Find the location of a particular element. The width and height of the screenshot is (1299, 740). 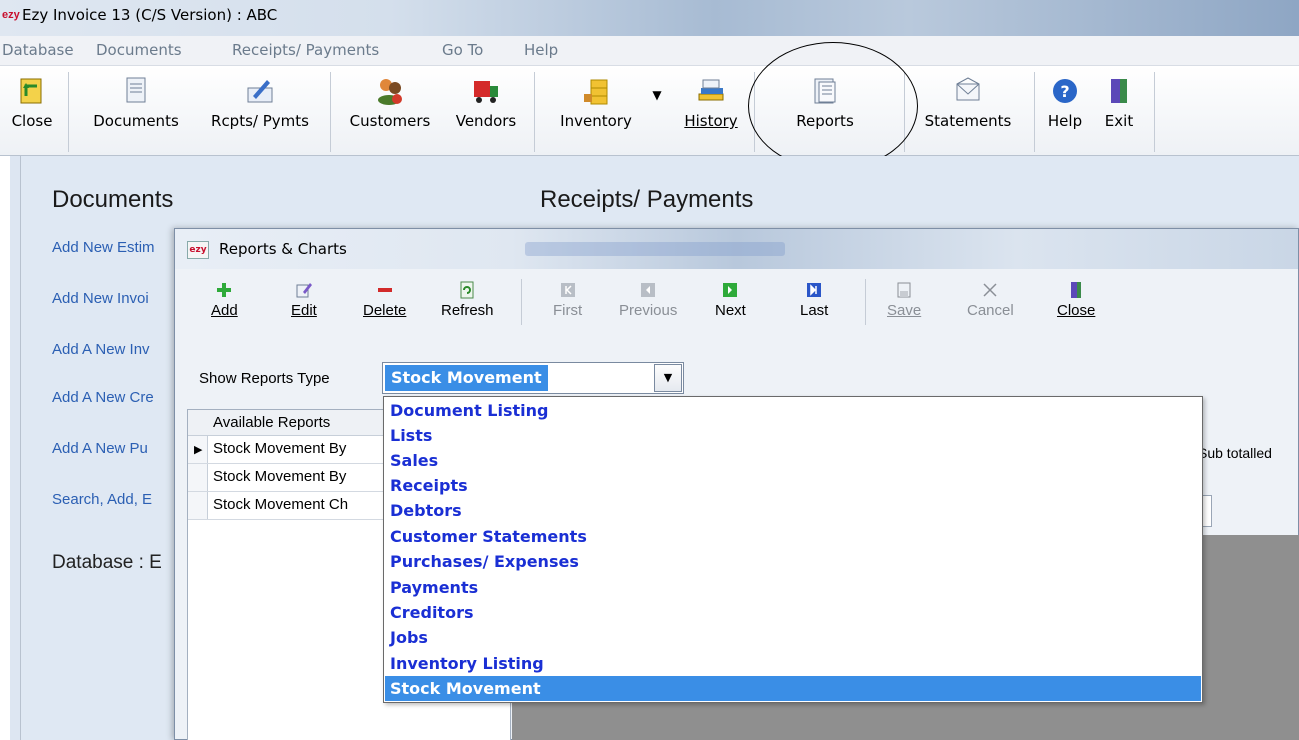

previous-record-icon is located at coordinates (648, 290).